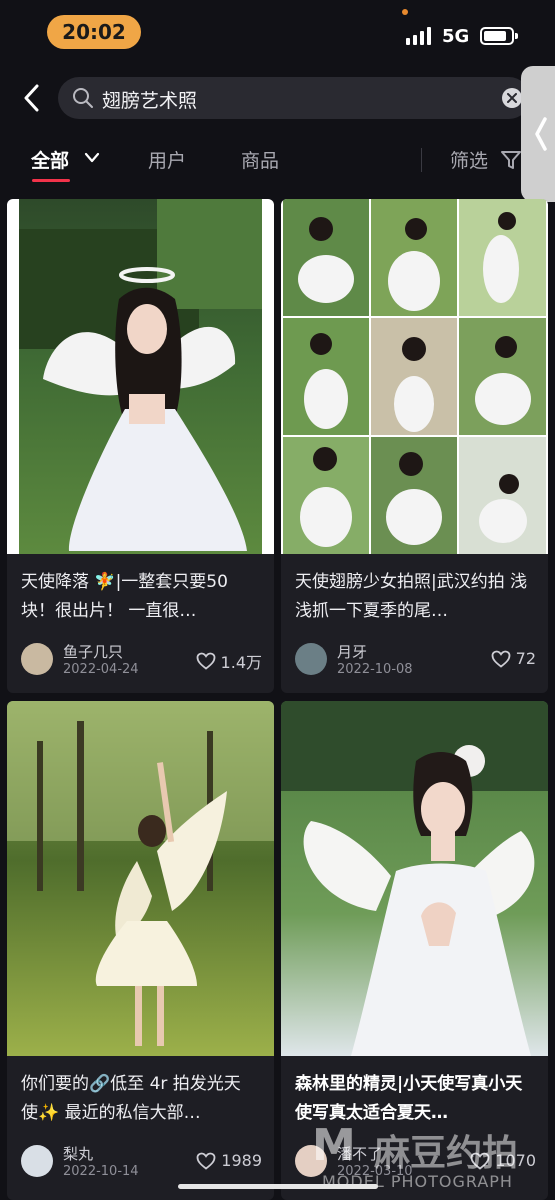 The image size is (555, 1200). Describe the element at coordinates (512, 98) in the screenshot. I see `clear-icon` at that location.